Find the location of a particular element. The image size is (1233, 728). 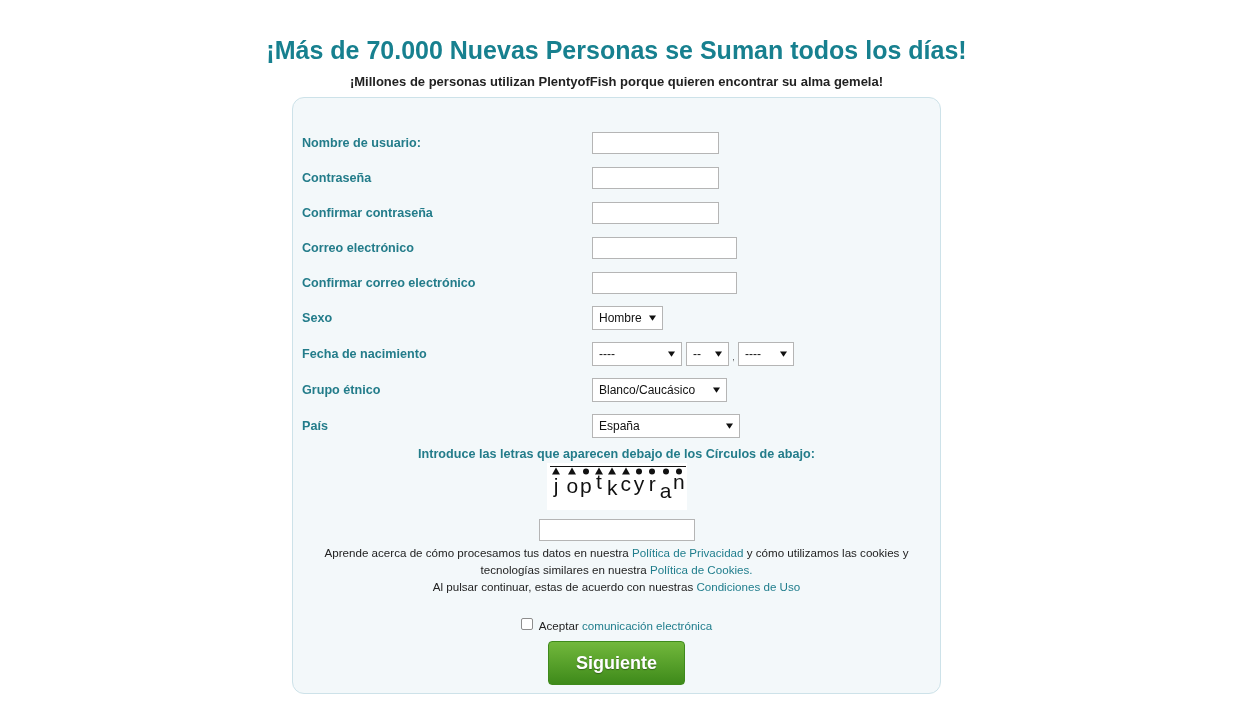

captcha-prompt: Introduce las letras que aparecen debajo de los Círculos de abajo: is located at coordinates (616, 454).